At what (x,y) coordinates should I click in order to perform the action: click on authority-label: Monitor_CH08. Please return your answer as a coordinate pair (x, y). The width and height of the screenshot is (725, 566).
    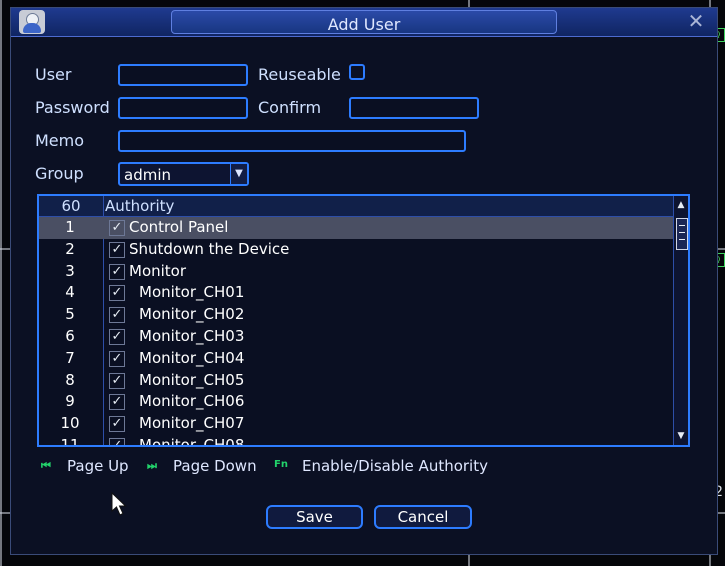
    Looking at the image, I should click on (192, 441).